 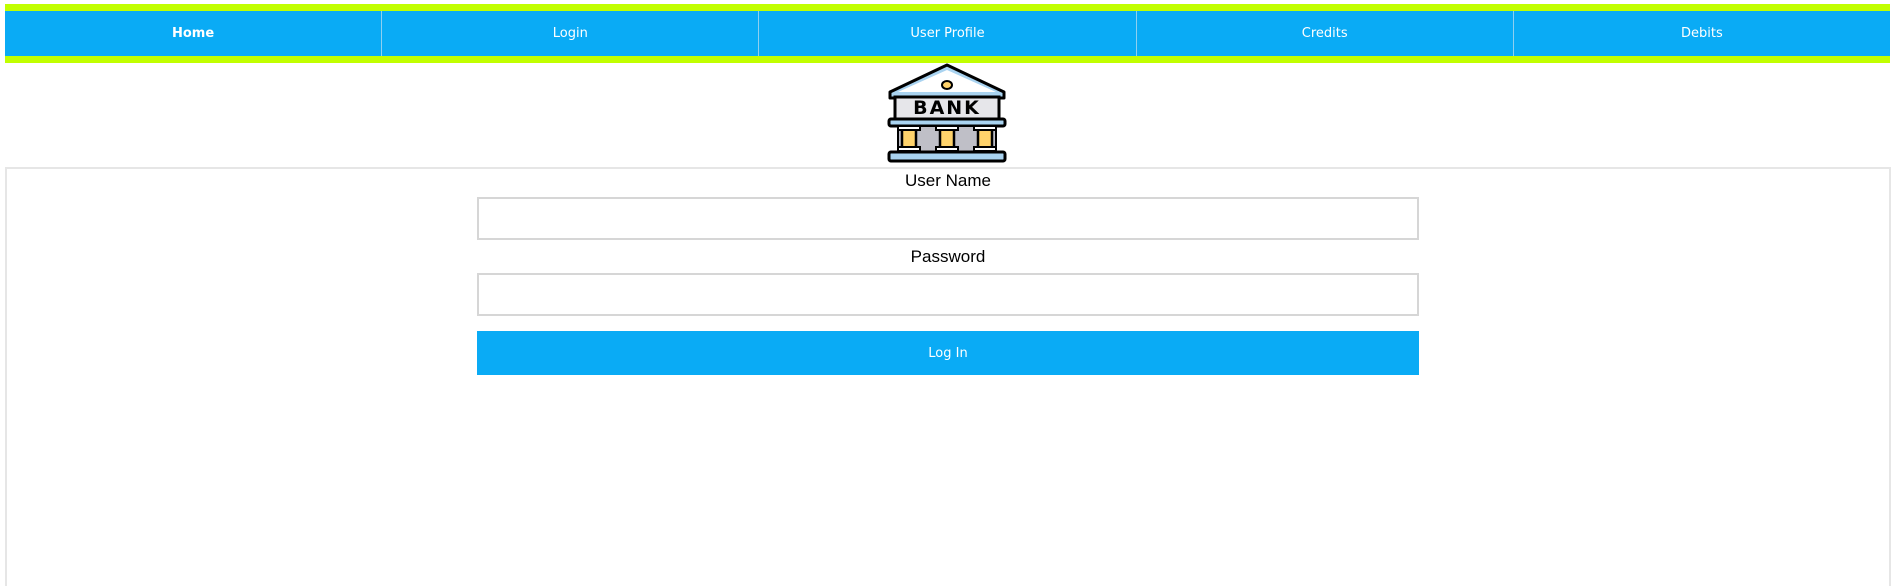 What do you see at coordinates (1325, 33) in the screenshot?
I see `nav-item-credits: Credits` at bounding box center [1325, 33].